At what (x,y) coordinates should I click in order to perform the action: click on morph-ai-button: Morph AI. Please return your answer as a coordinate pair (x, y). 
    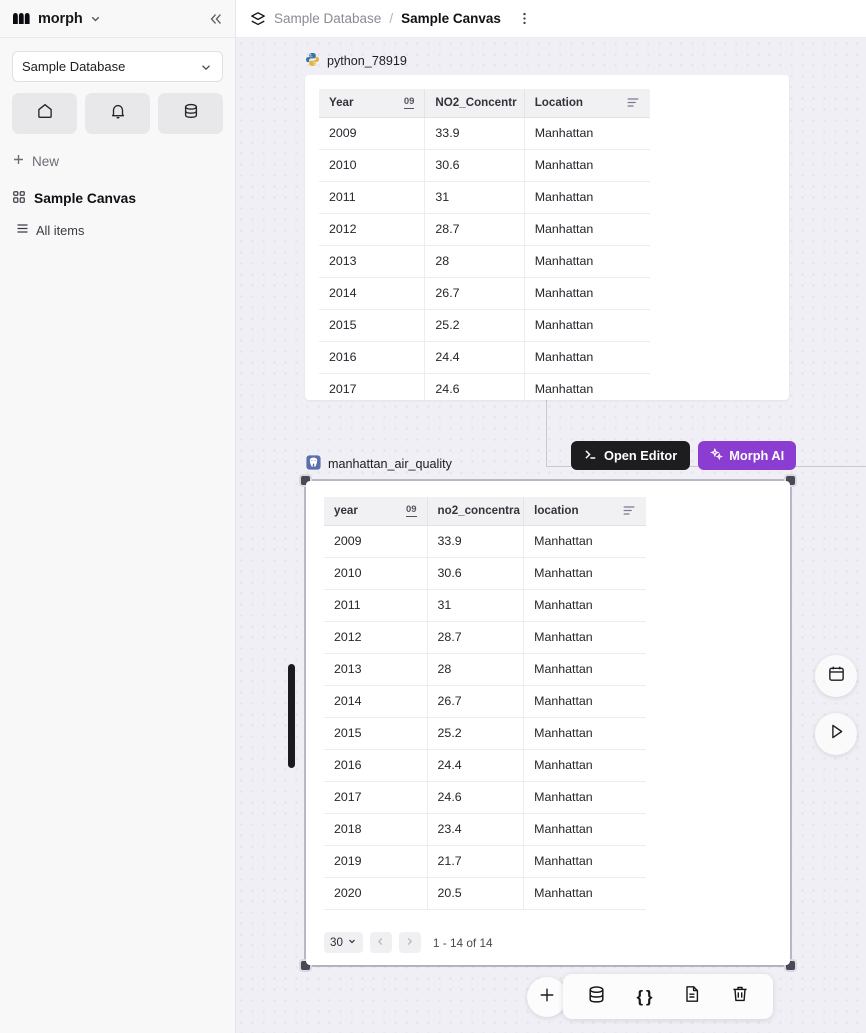
    Looking at the image, I should click on (747, 455).